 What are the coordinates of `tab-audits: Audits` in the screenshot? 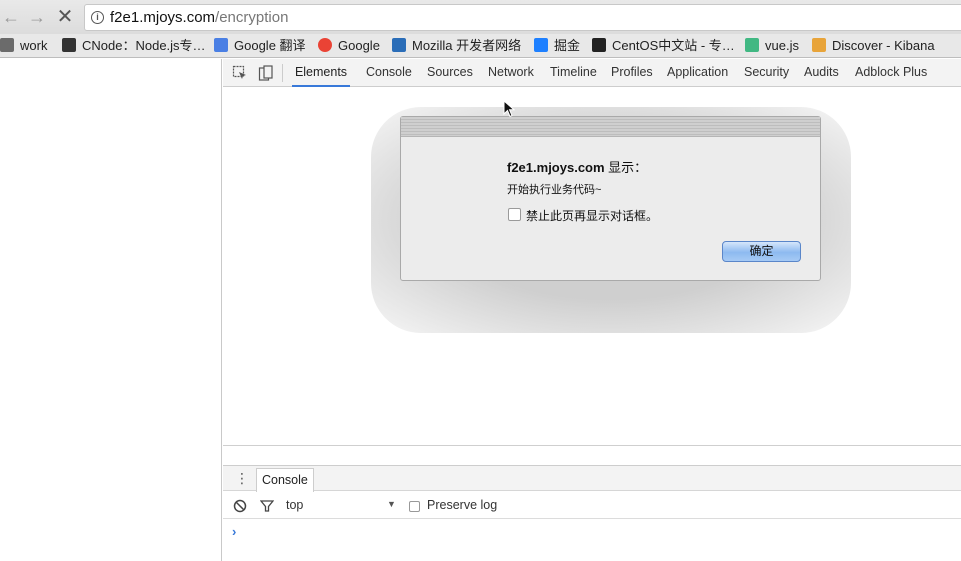 It's located at (821, 73).